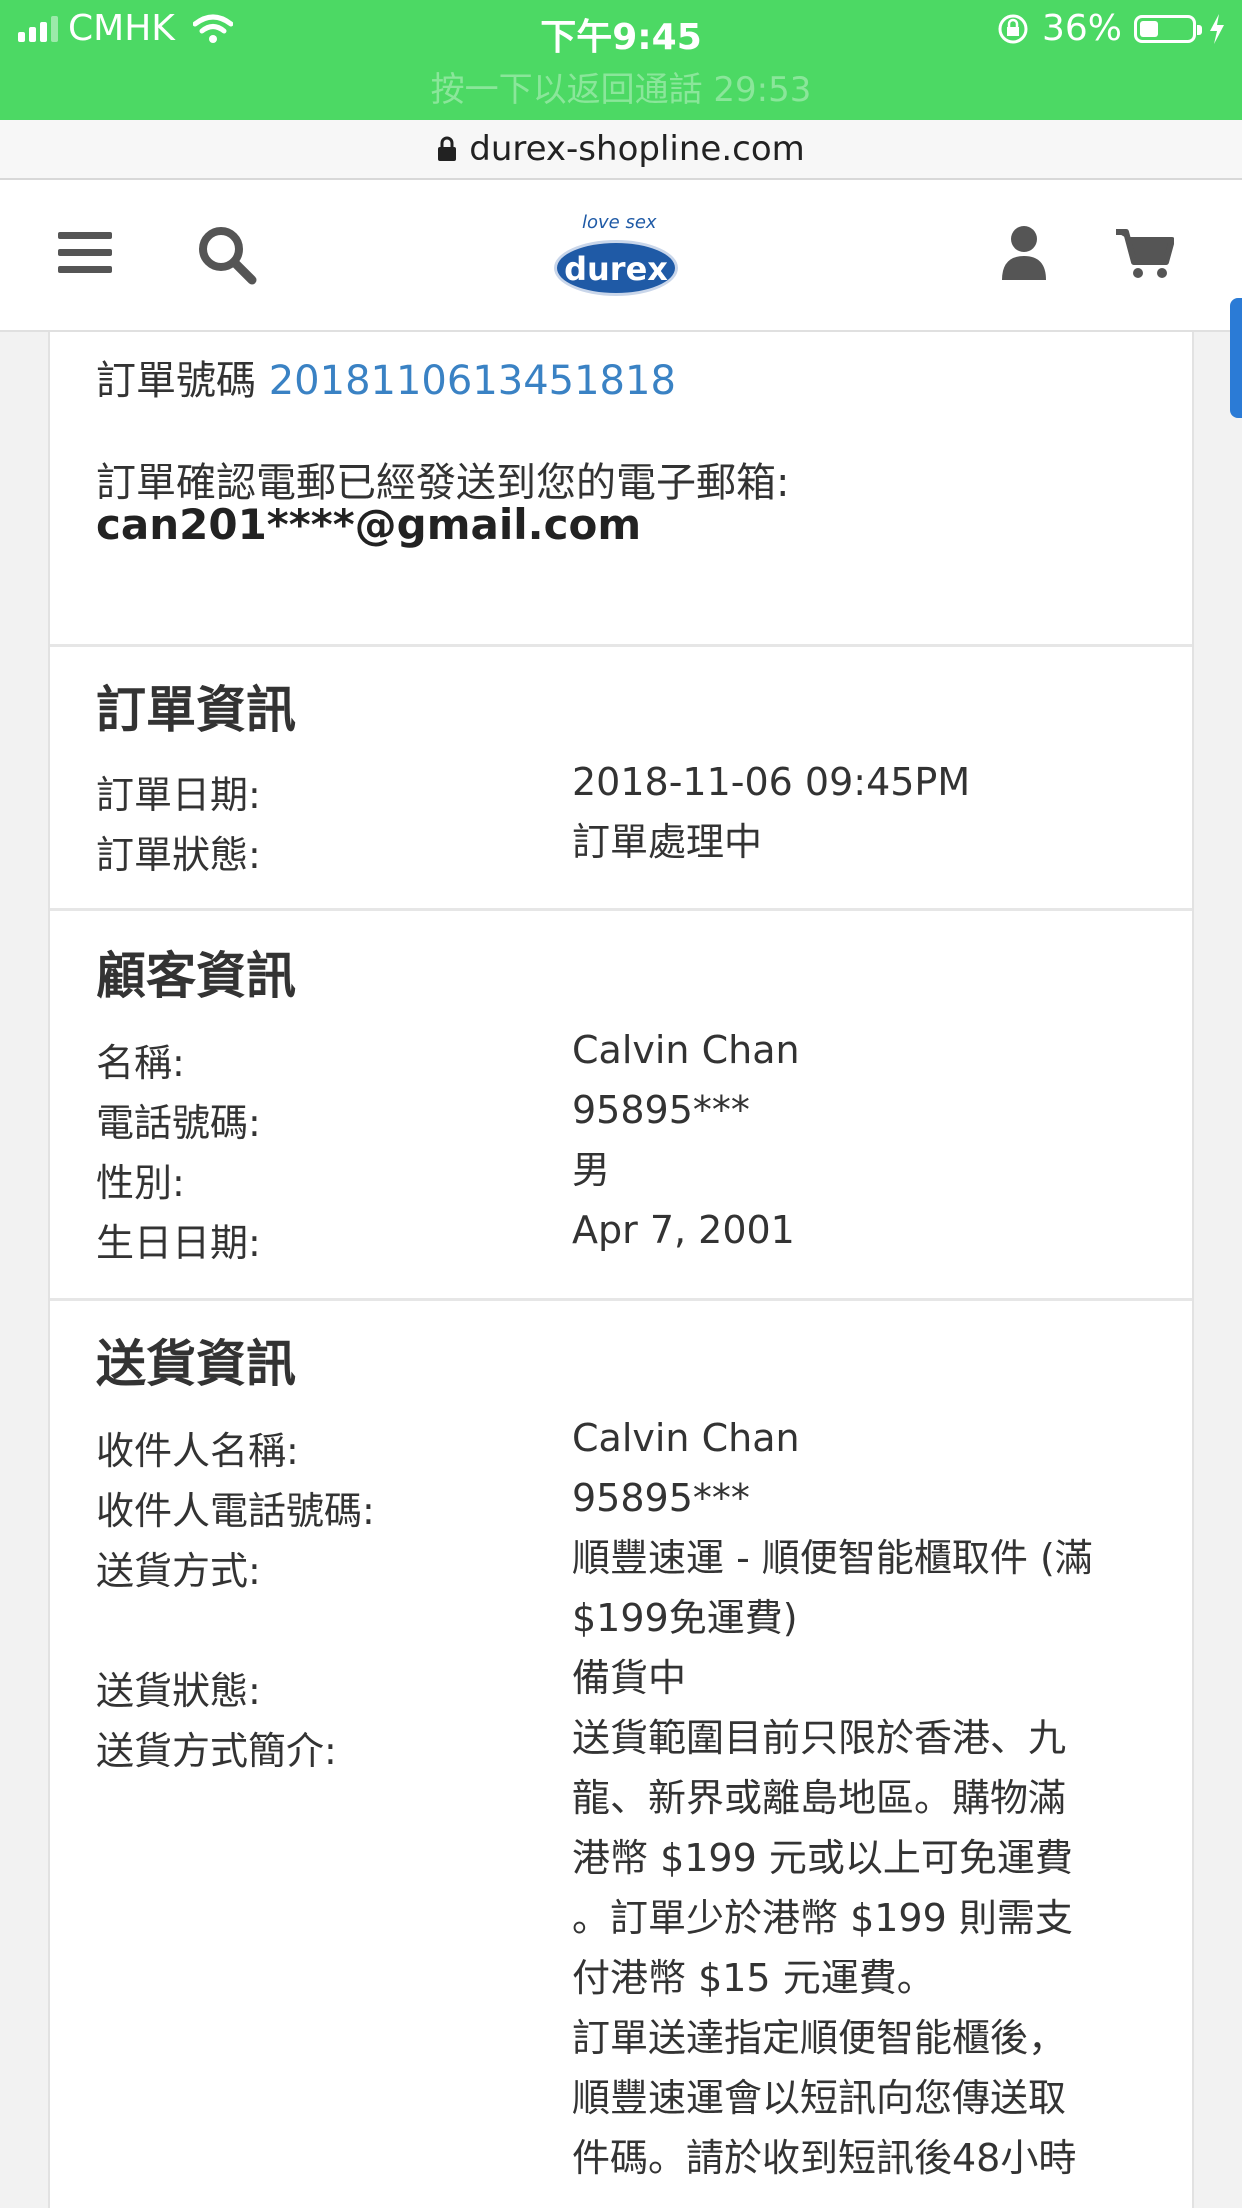 The image size is (1242, 2208). I want to click on delivery-method-label: 送貨方式:, so click(178, 1571).